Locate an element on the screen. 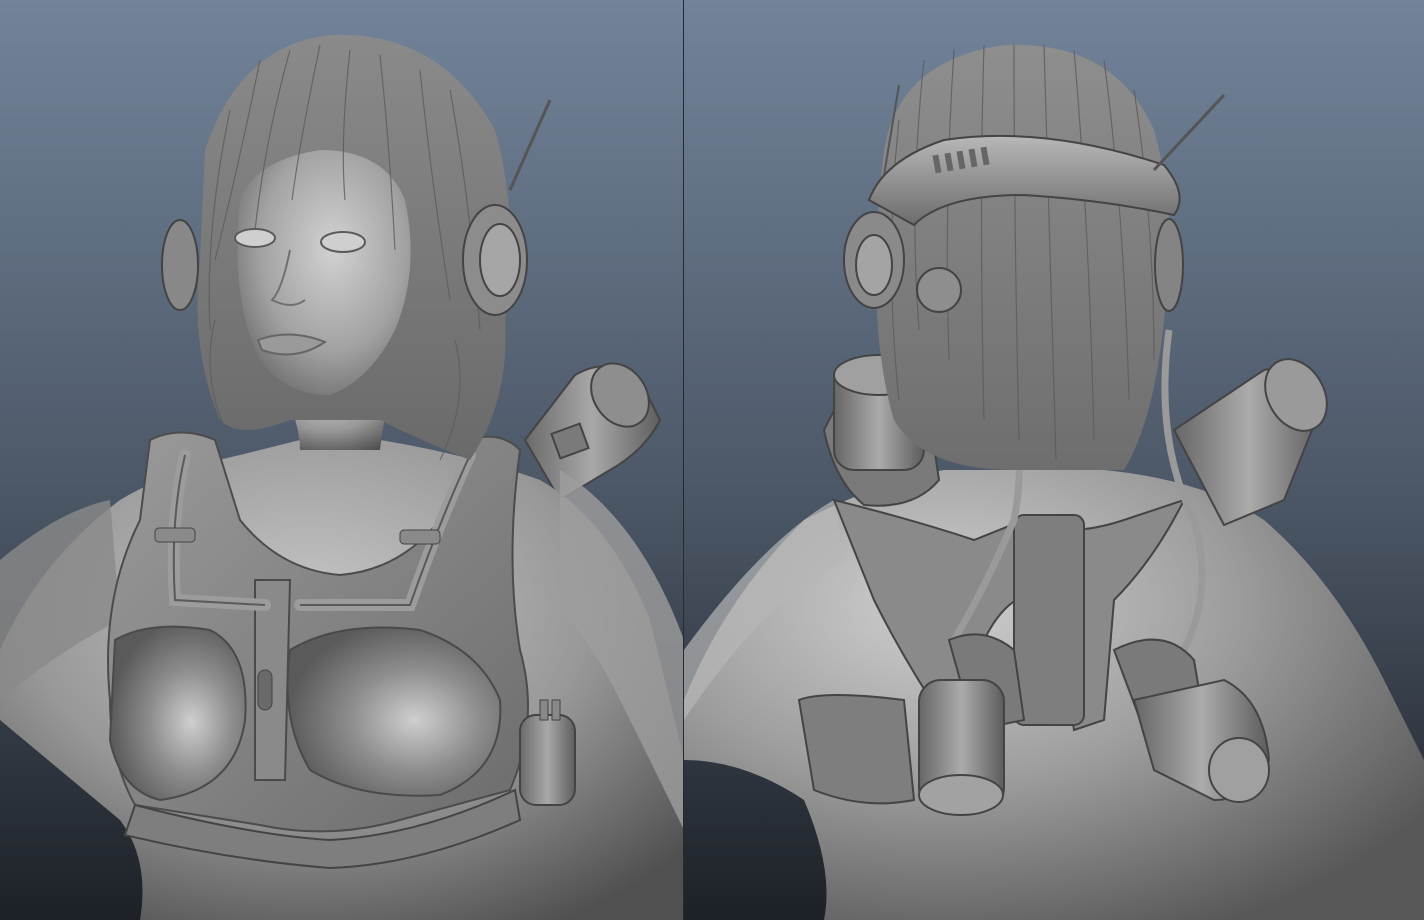 Image resolution: width=1424 pixels, height=920 pixels. eye-right is located at coordinates (343, 242).